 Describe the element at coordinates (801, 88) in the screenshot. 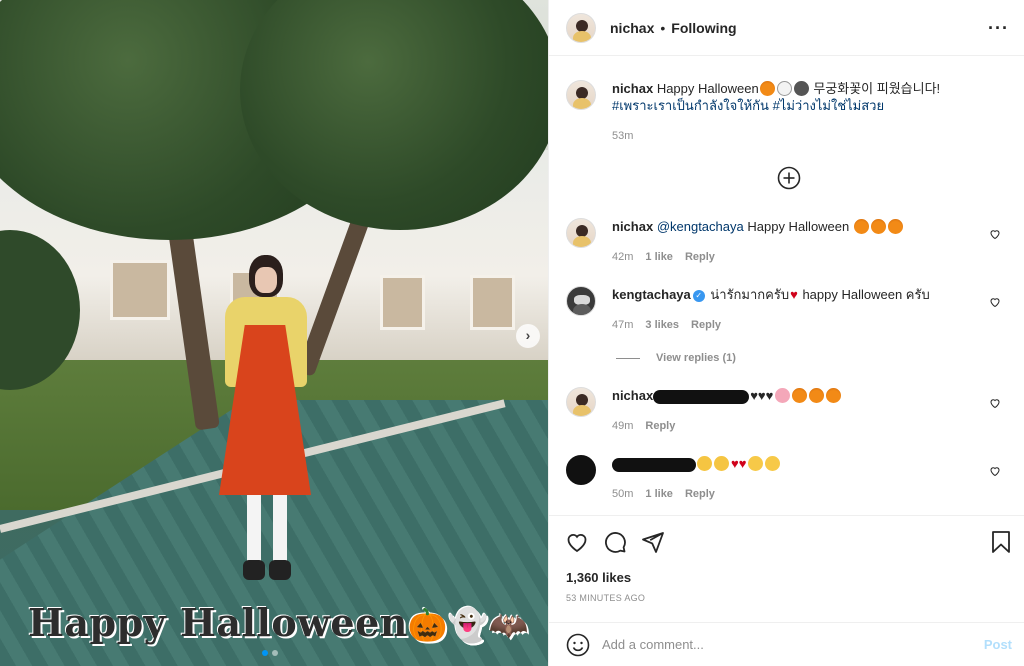

I see `cat-icon` at that location.